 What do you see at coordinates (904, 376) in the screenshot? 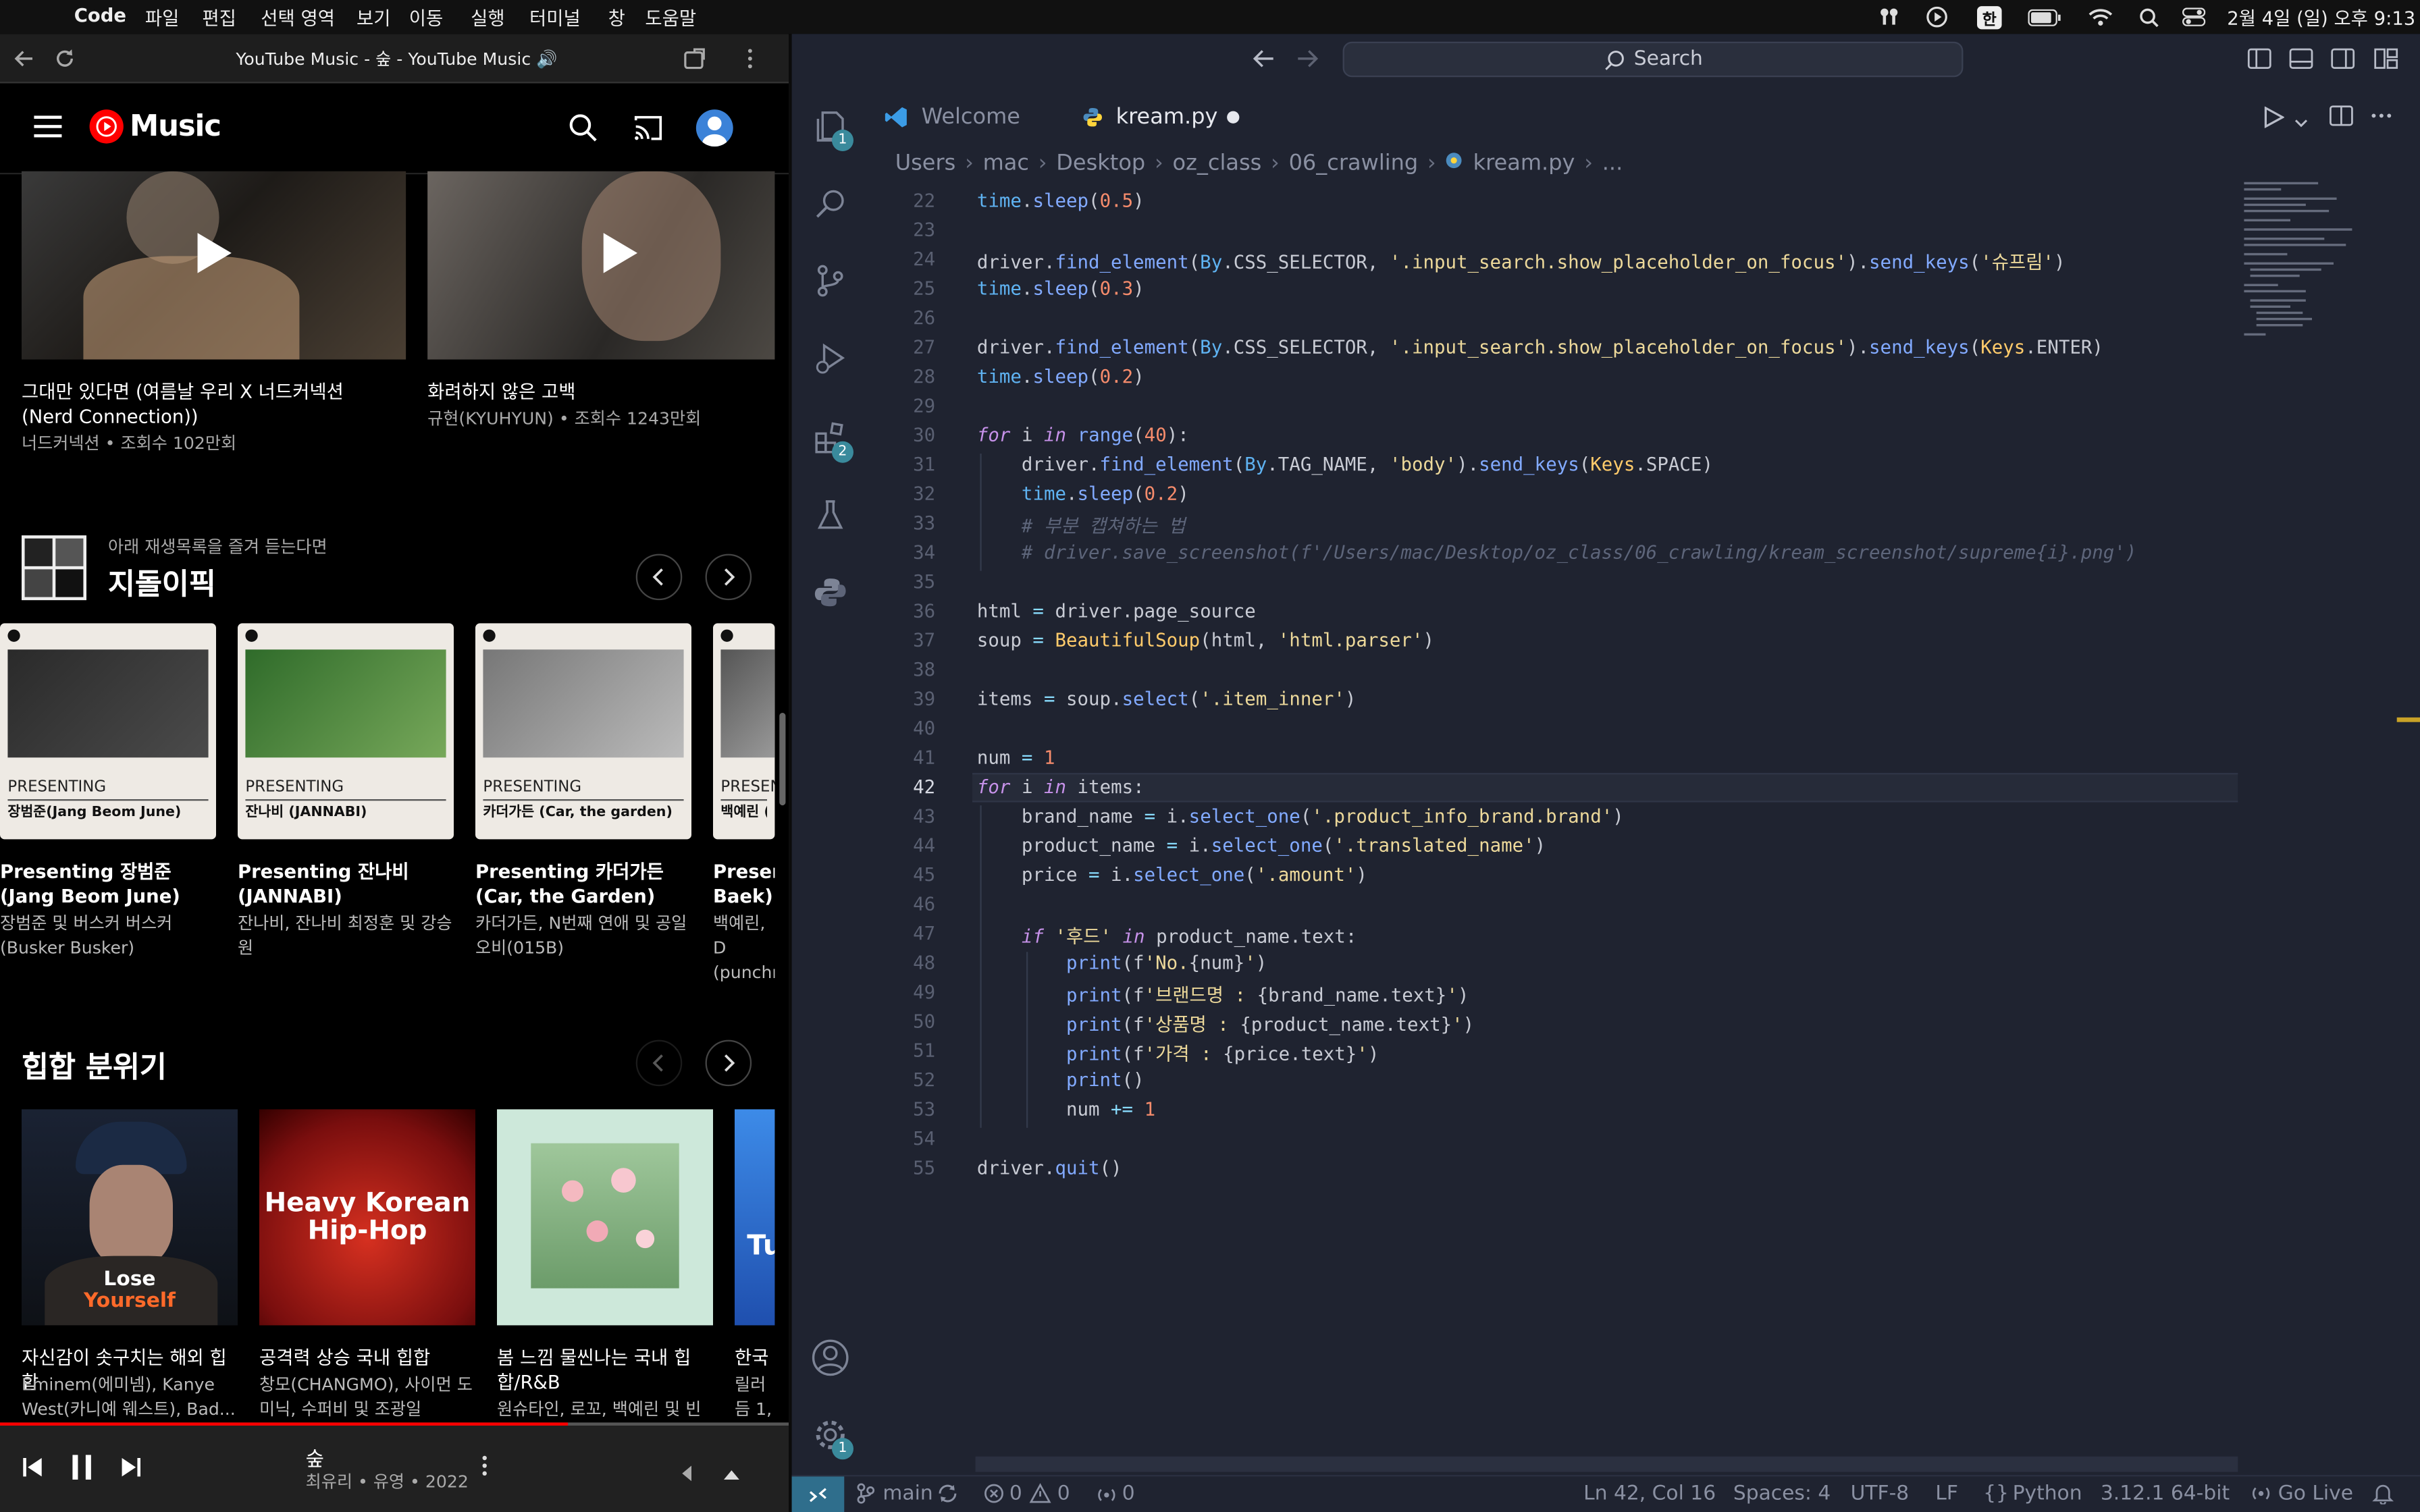
I see `line-number: 28` at bounding box center [904, 376].